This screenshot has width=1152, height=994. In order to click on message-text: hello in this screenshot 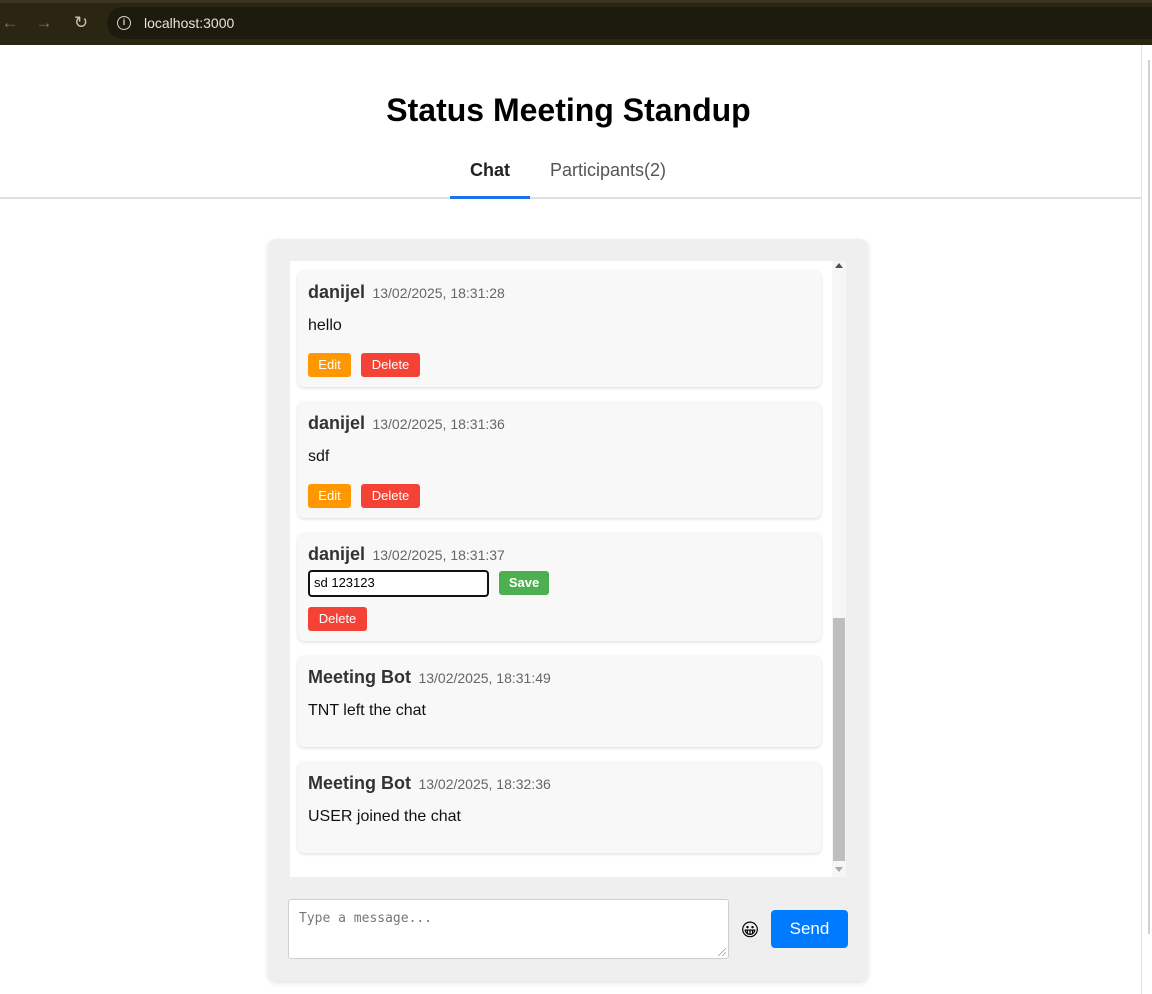, I will do `click(325, 325)`.